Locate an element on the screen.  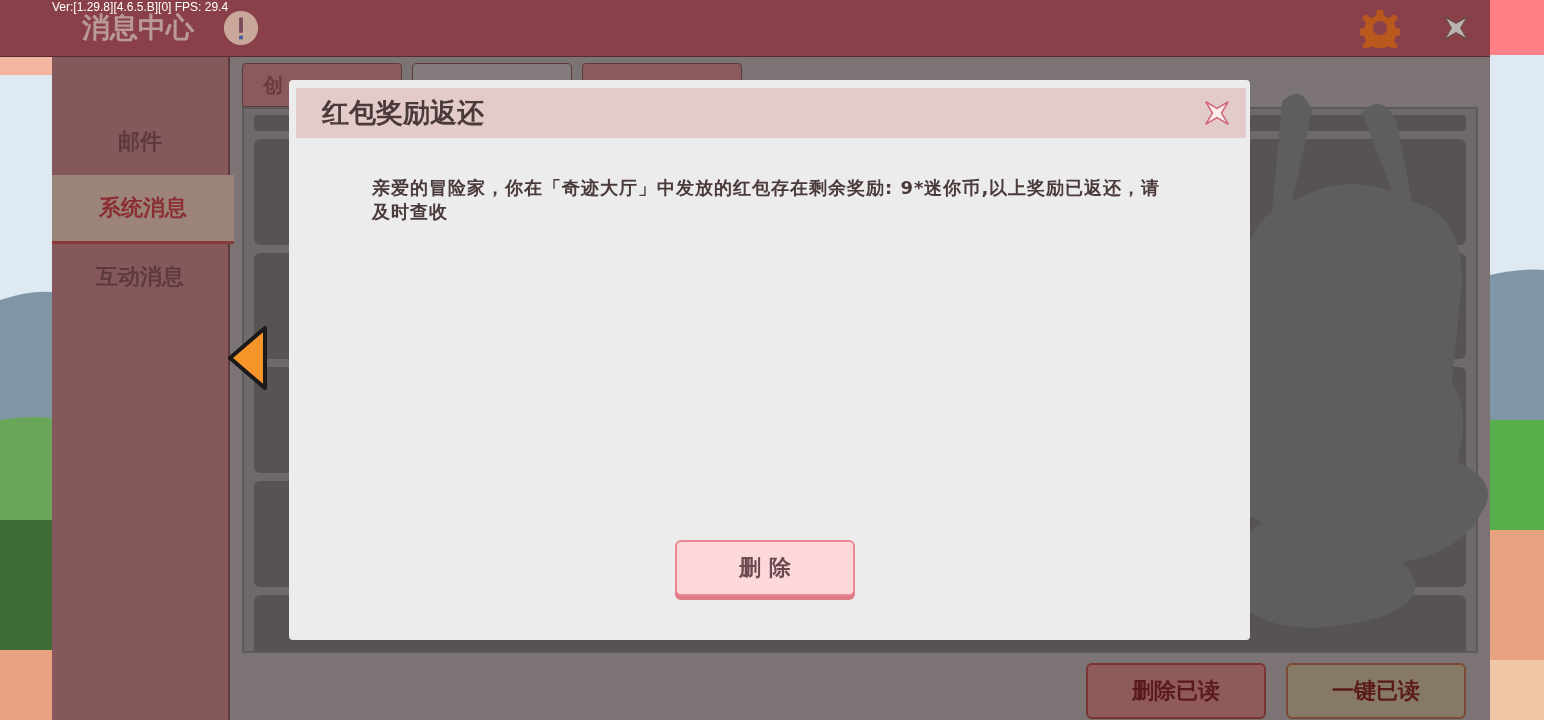
dialog-title: 红包奖励返还 is located at coordinates (403, 113).